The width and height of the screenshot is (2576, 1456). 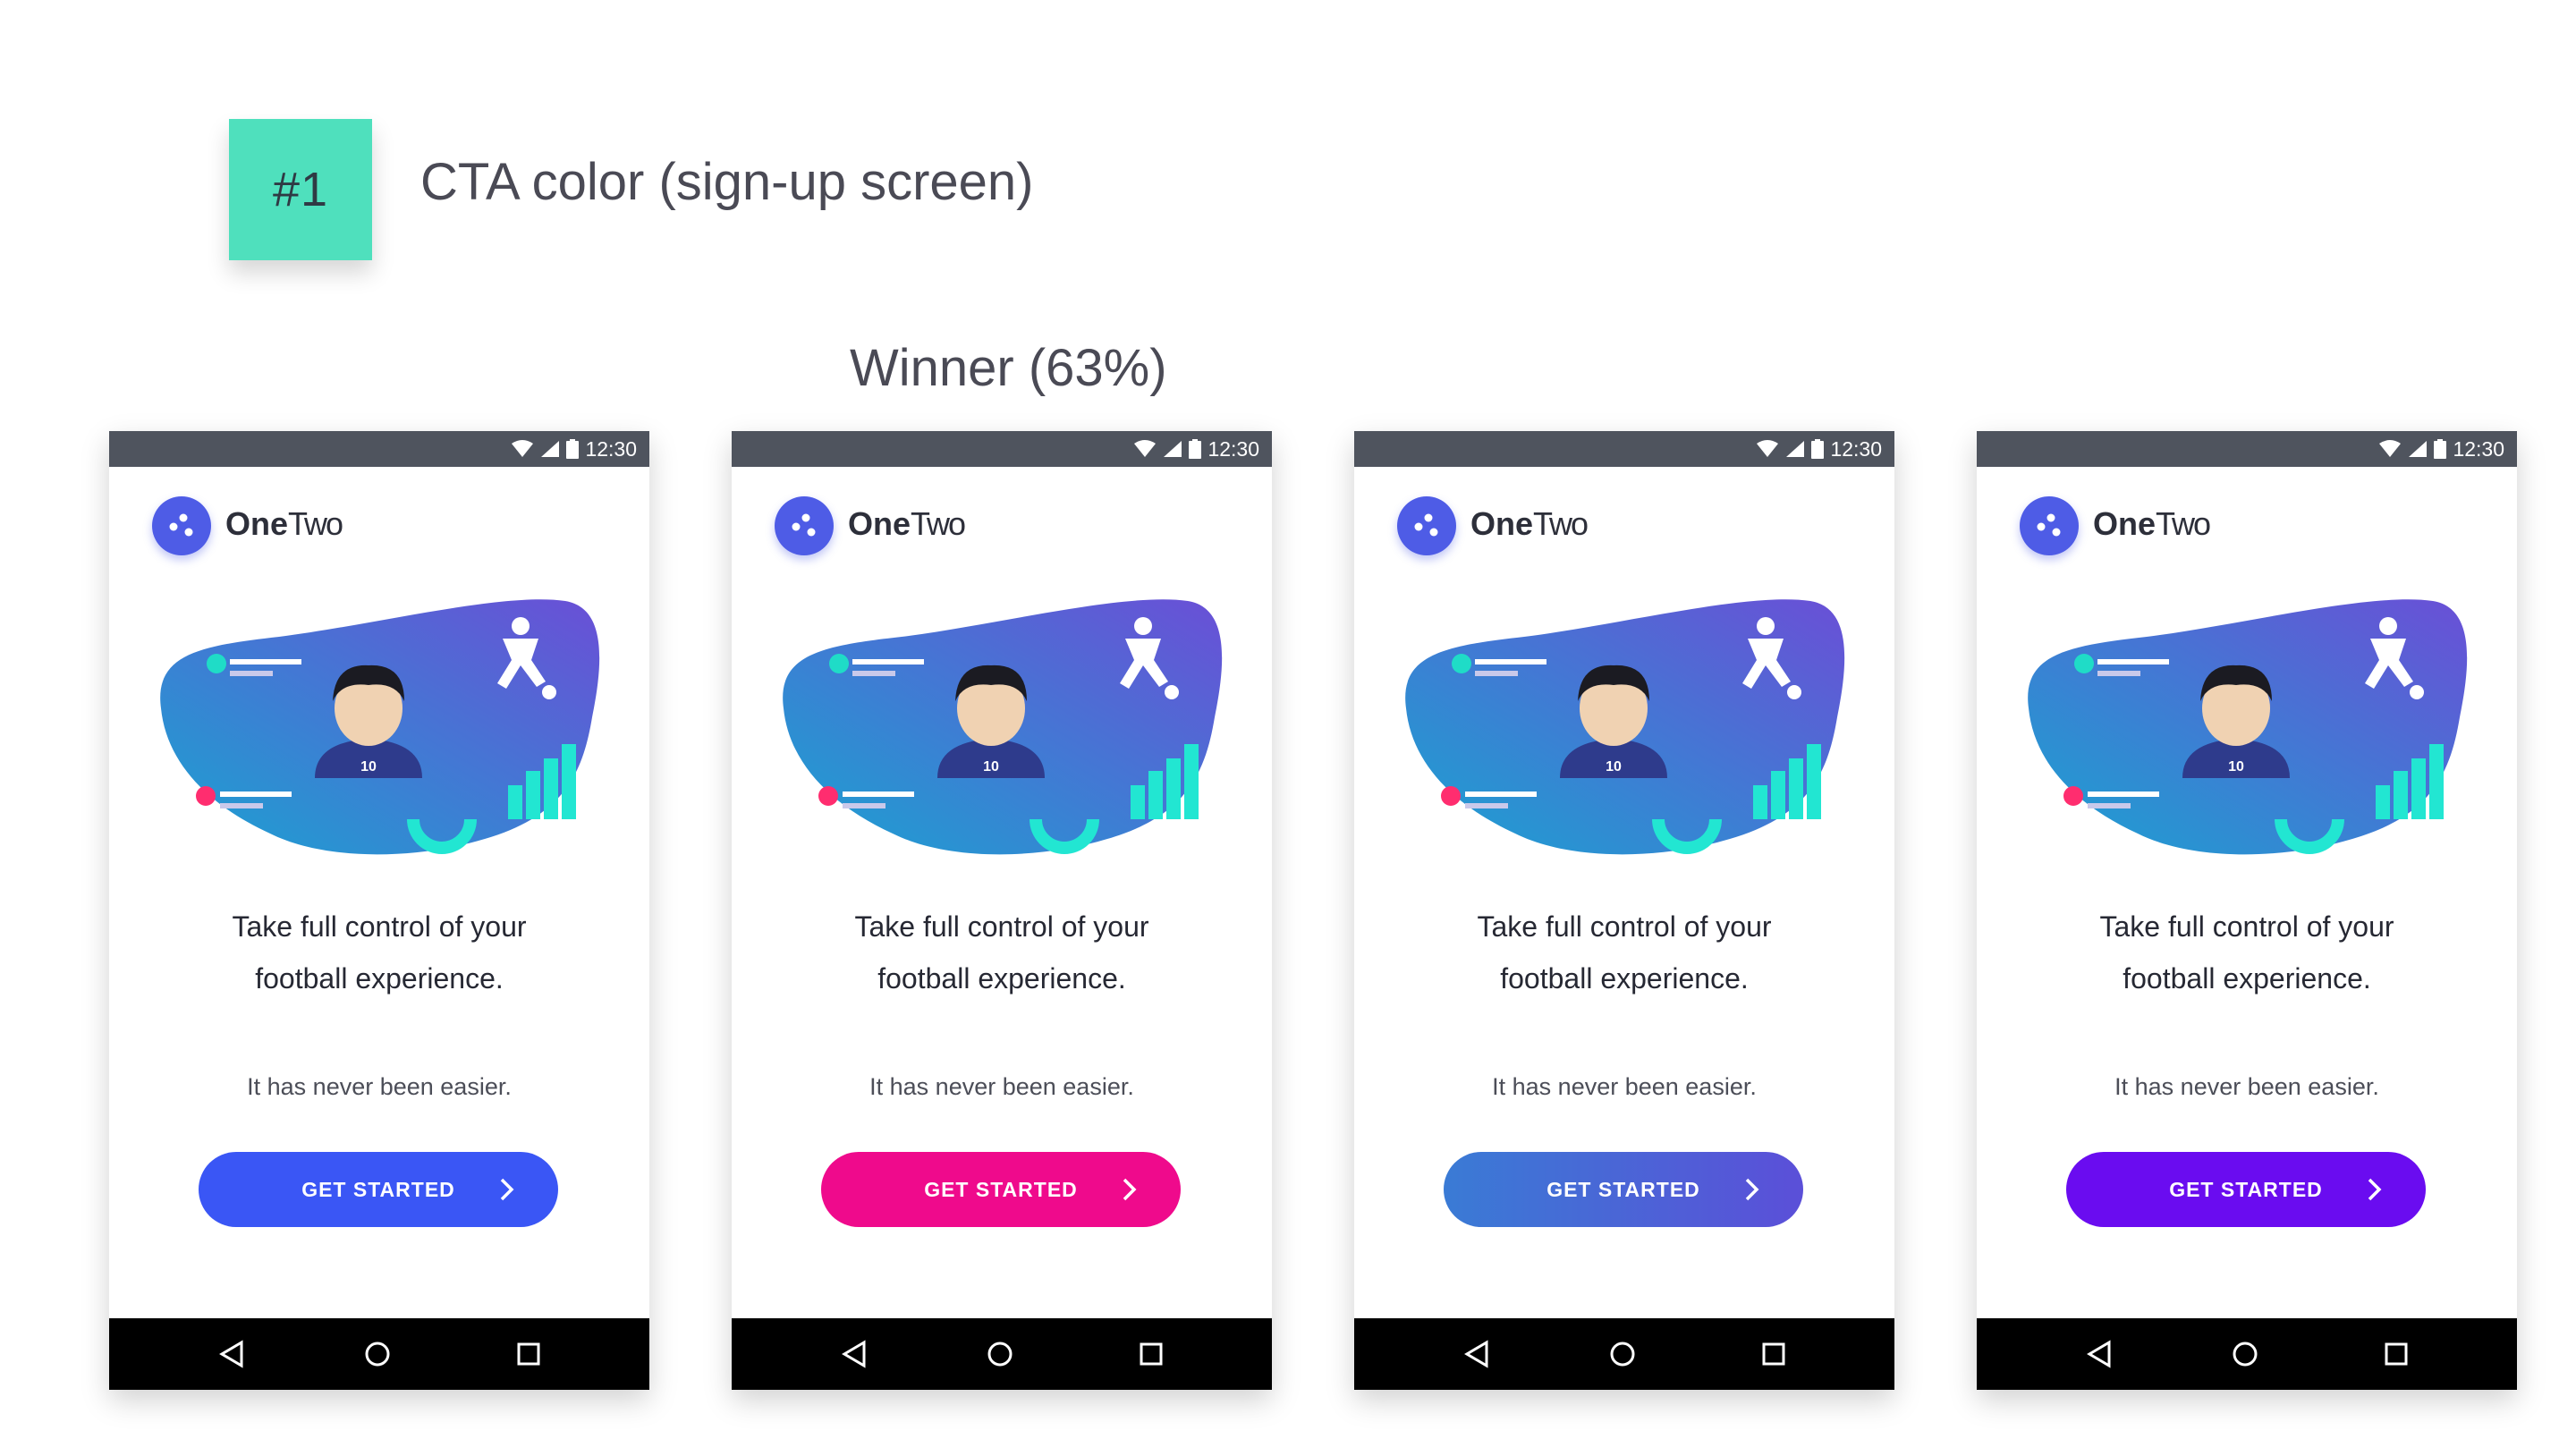 What do you see at coordinates (1008, 368) in the screenshot?
I see `winner-label: Winner (63%)` at bounding box center [1008, 368].